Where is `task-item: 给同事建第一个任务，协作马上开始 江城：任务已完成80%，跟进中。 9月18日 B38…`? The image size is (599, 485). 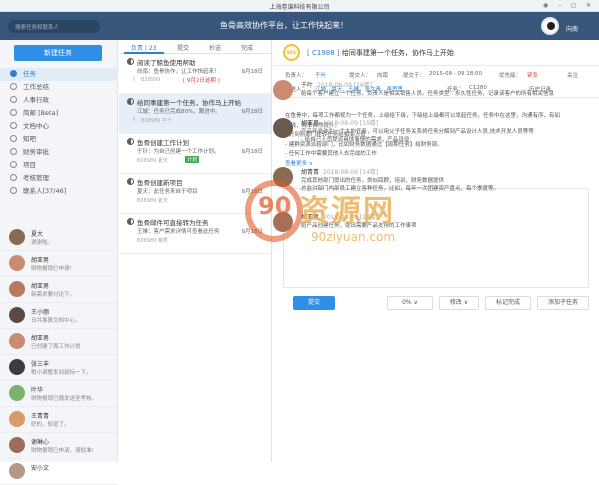
task-item: 给同事建第一个任务，协作马上开始 江城：任务已完成80%，跟进中。 9月18日 B38… is located at coordinates (195, 114).